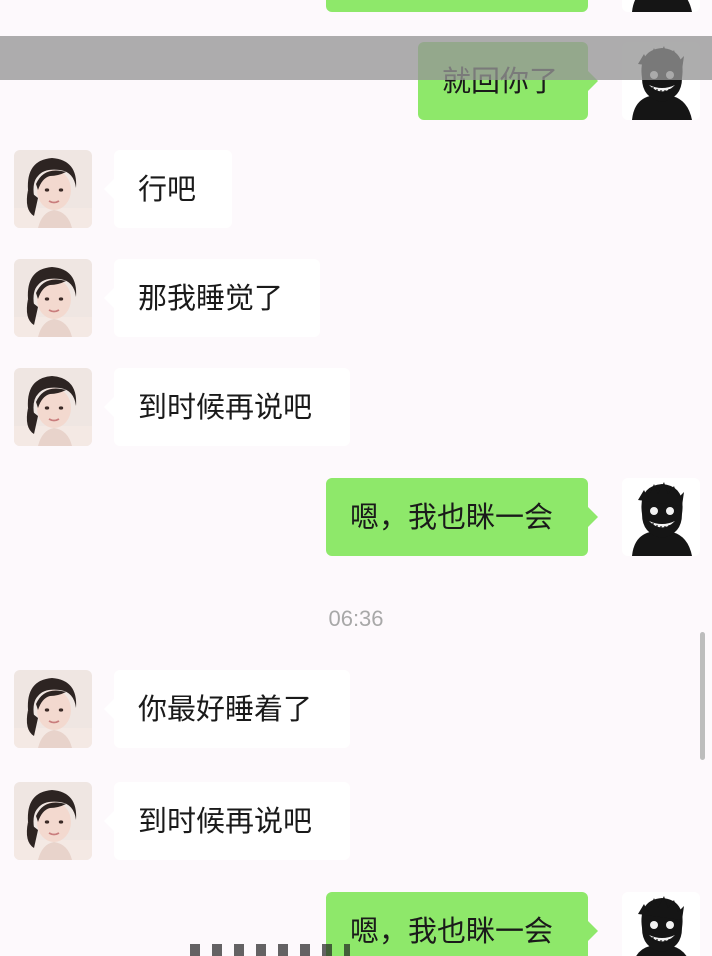 This screenshot has width=712, height=956. What do you see at coordinates (702, 696) in the screenshot?
I see `scrollbar` at bounding box center [702, 696].